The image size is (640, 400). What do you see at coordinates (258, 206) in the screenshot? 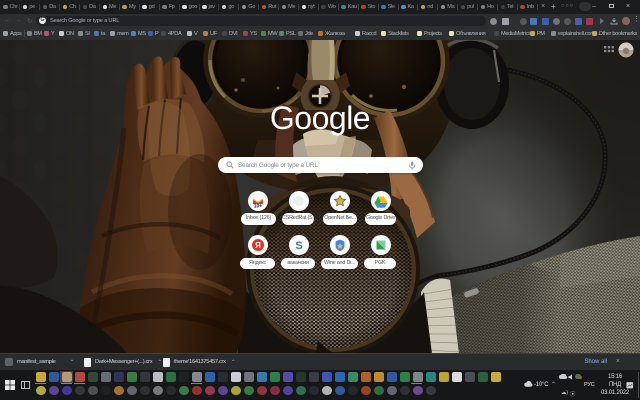
I see `svg-text: 10+` at bounding box center [258, 206].